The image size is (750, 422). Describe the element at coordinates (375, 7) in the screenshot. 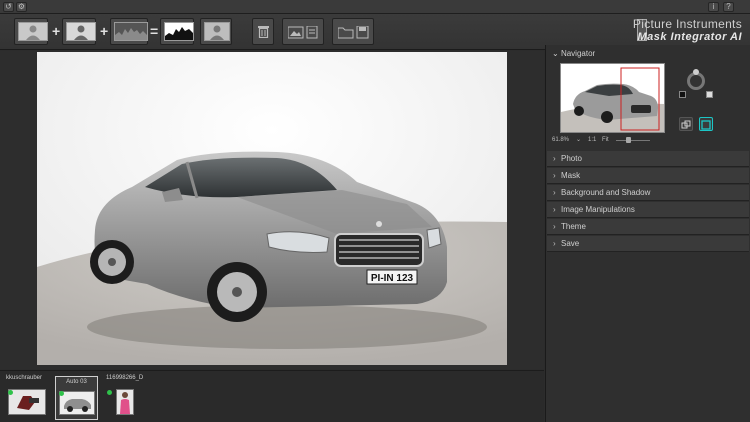

I see `title-bar: ↺ ⚙ i ?` at that location.